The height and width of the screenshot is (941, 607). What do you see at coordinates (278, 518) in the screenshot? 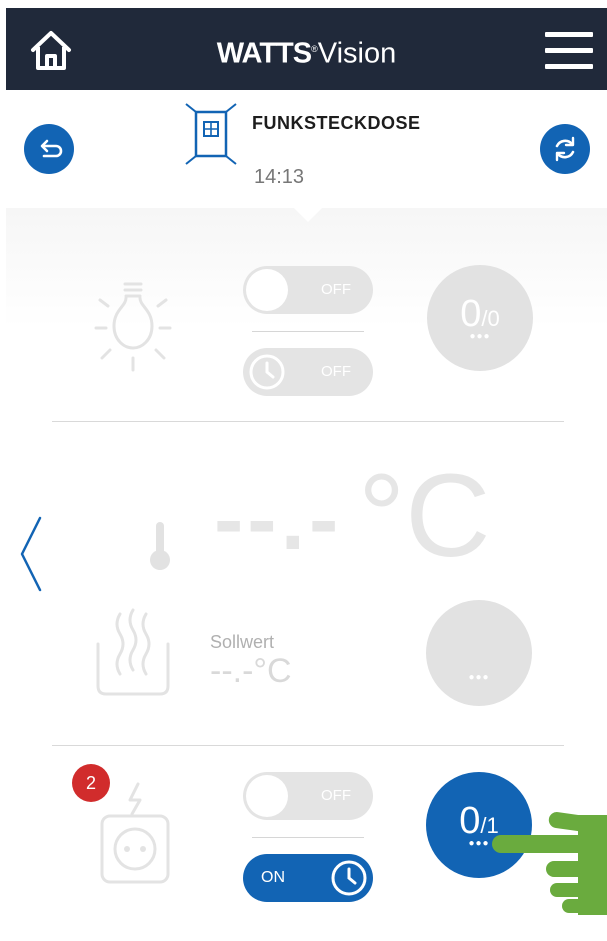
I see `temperature-value: --.-` at bounding box center [278, 518].